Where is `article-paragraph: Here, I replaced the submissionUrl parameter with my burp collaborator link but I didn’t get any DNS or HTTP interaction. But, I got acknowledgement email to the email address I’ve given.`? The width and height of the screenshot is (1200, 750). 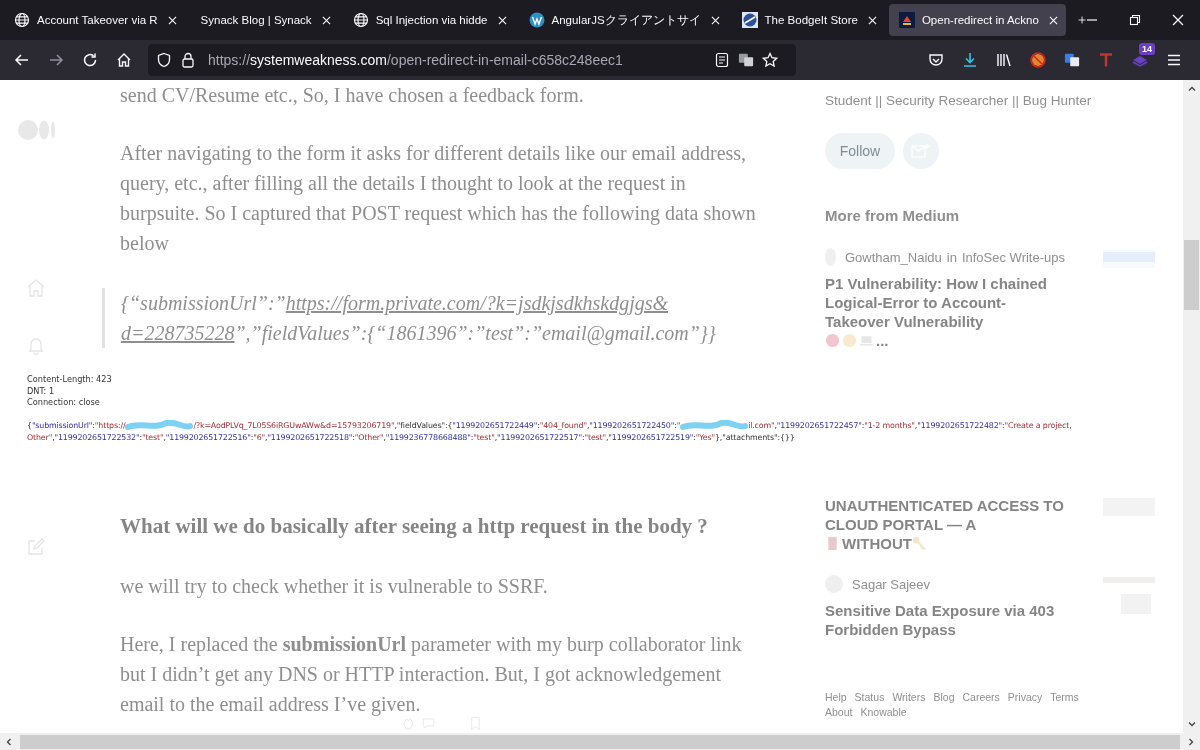
article-paragraph: Here, I replaced the submissionUrl parameter with my burp collaborator link but I didn’t get any DNS or HTTP interaction. But, I got acknowledgement email to the email address I’ve given. is located at coordinates (431, 675).